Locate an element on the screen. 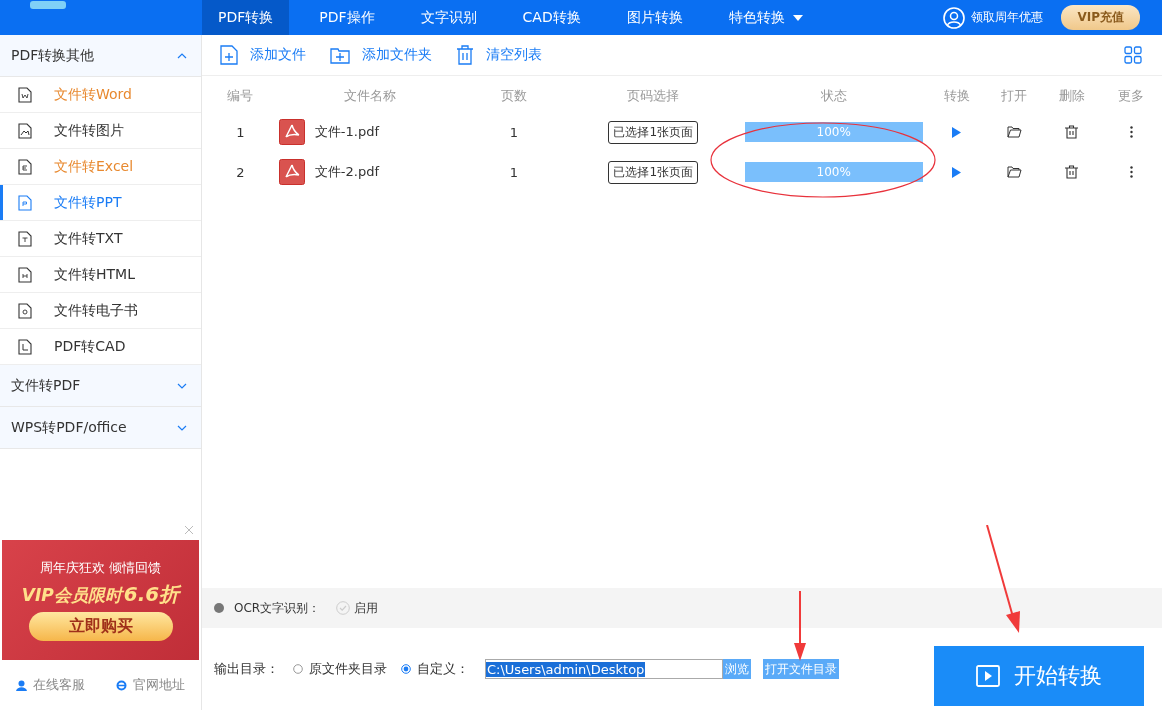  buy-button: 立即购买 is located at coordinates (100, 626).